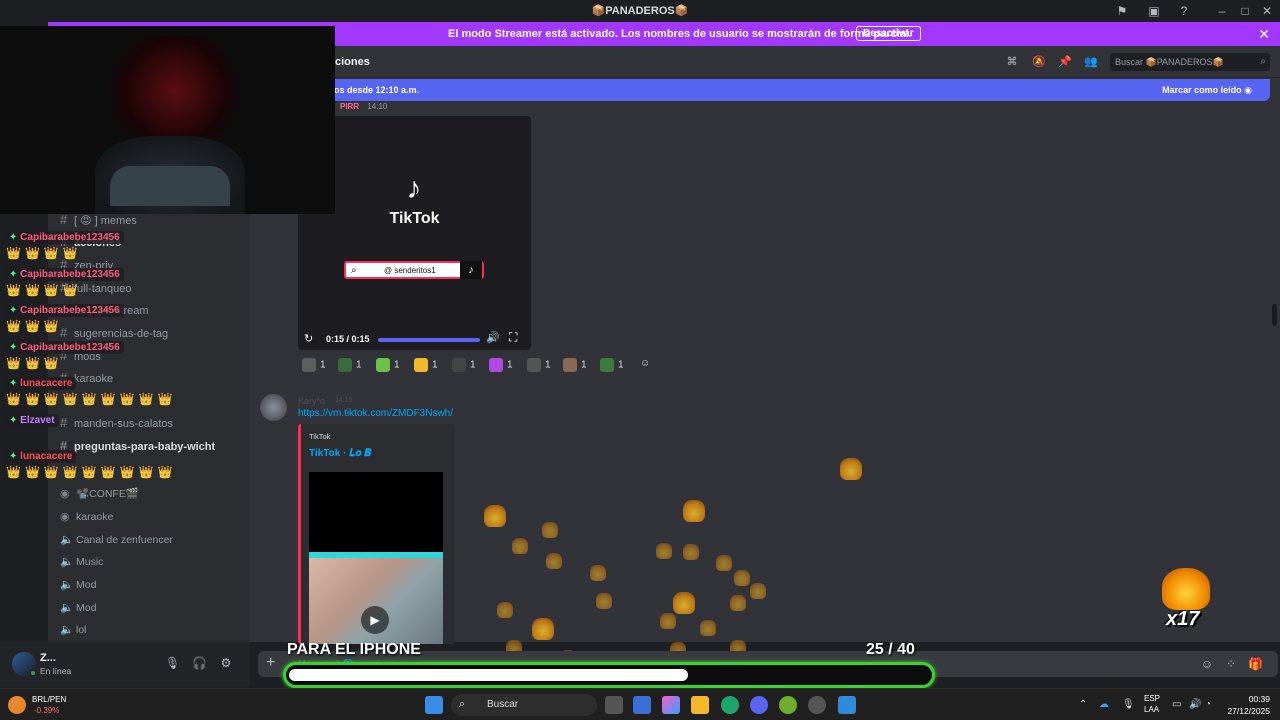 The height and width of the screenshot is (720, 1280). Describe the element at coordinates (642, 705) in the screenshot. I see `store-icon` at that location.